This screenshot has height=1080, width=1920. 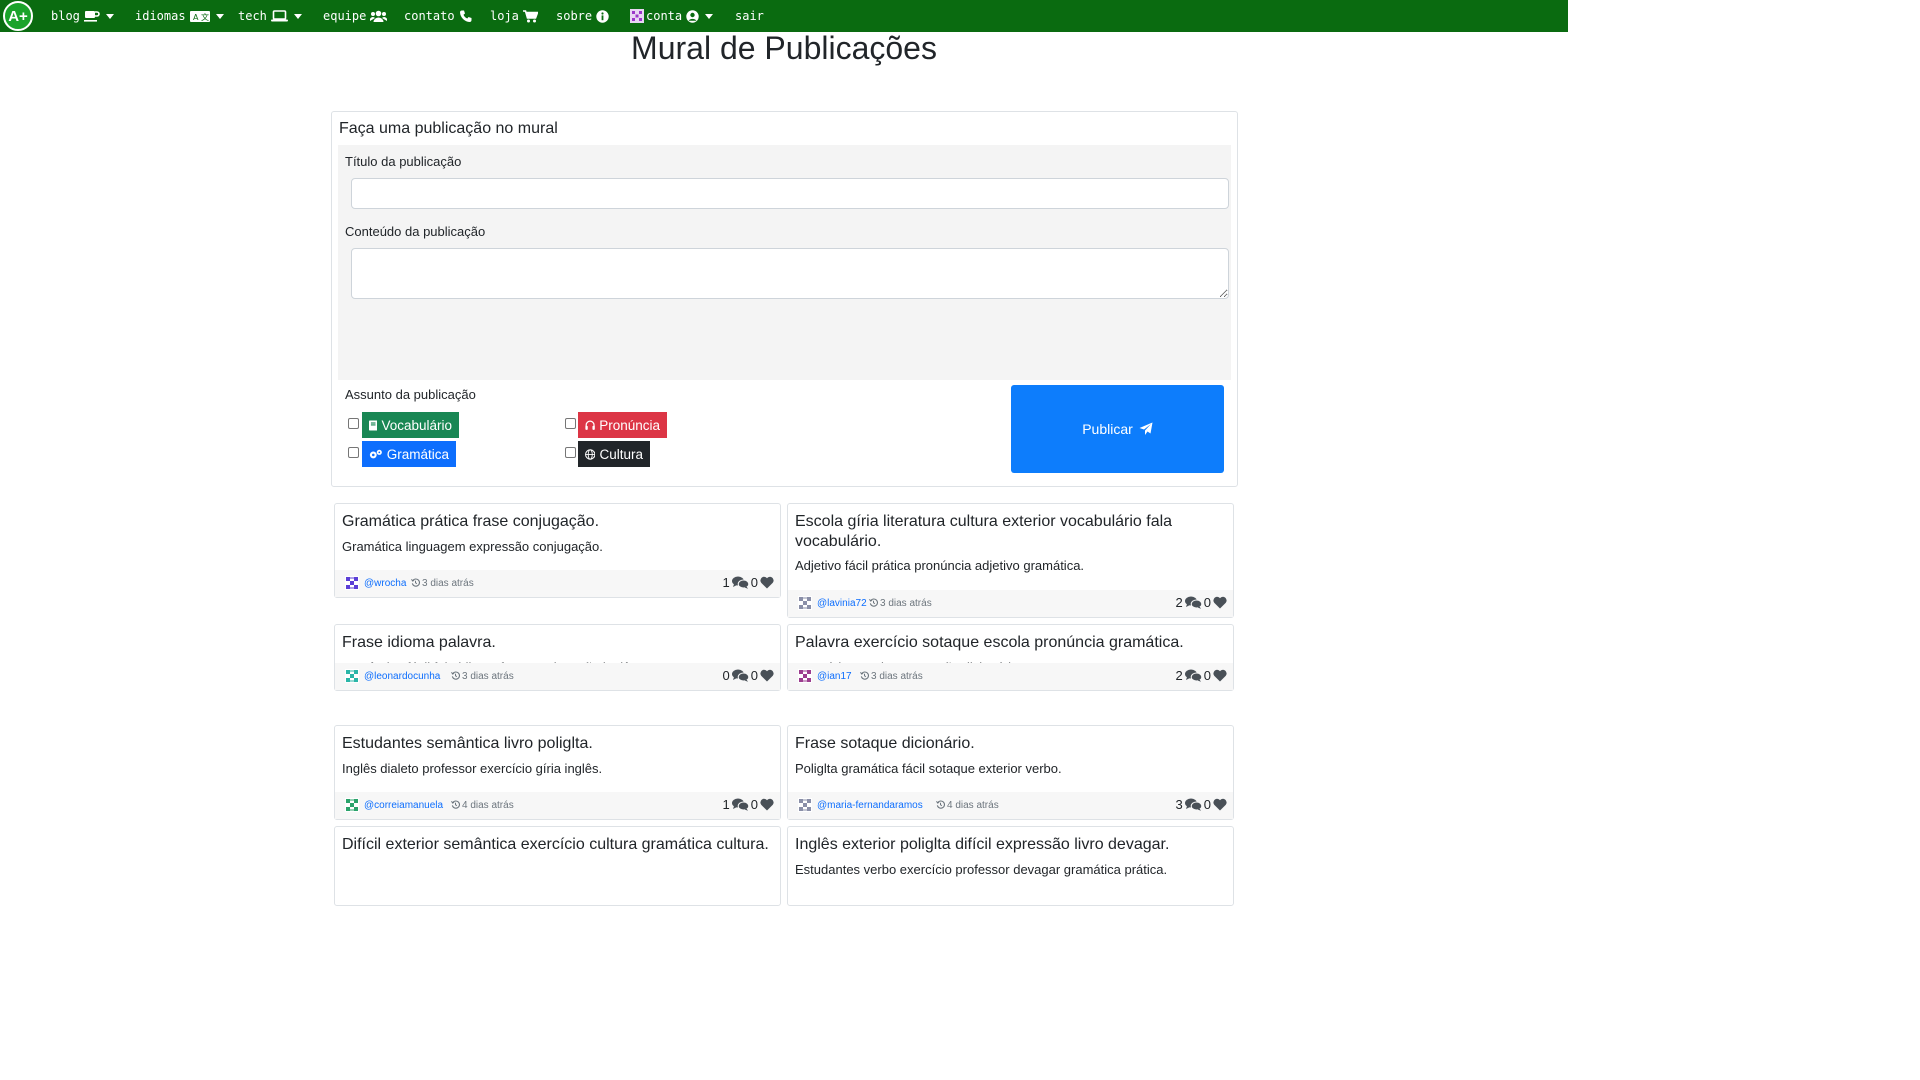 What do you see at coordinates (834, 676) in the screenshot?
I see `post-author-link: @ian17` at bounding box center [834, 676].